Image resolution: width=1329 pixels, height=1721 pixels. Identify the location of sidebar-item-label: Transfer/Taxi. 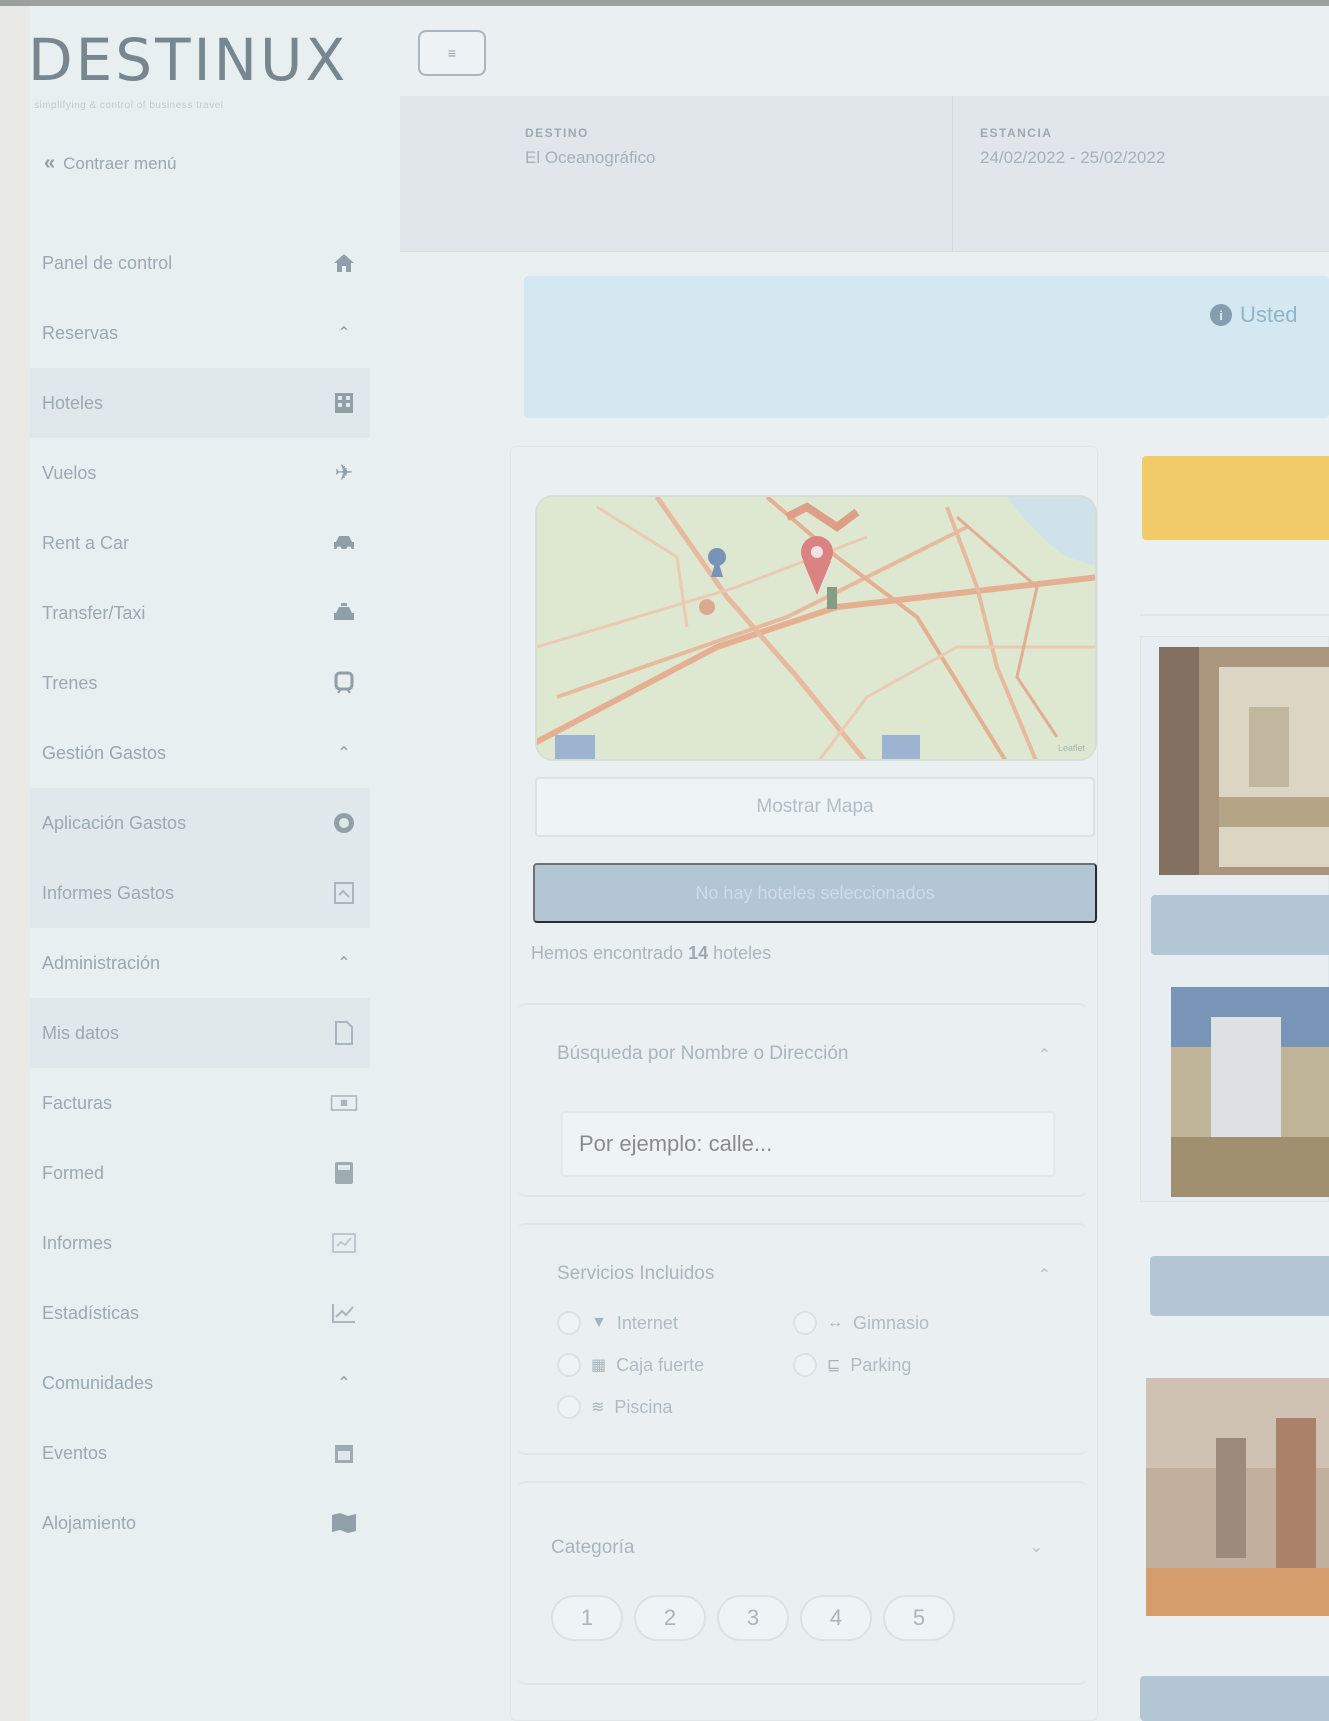
(94, 612).